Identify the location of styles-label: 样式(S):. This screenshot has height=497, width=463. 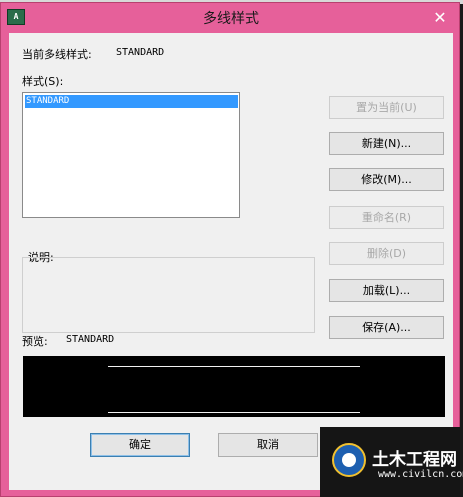
(43, 81).